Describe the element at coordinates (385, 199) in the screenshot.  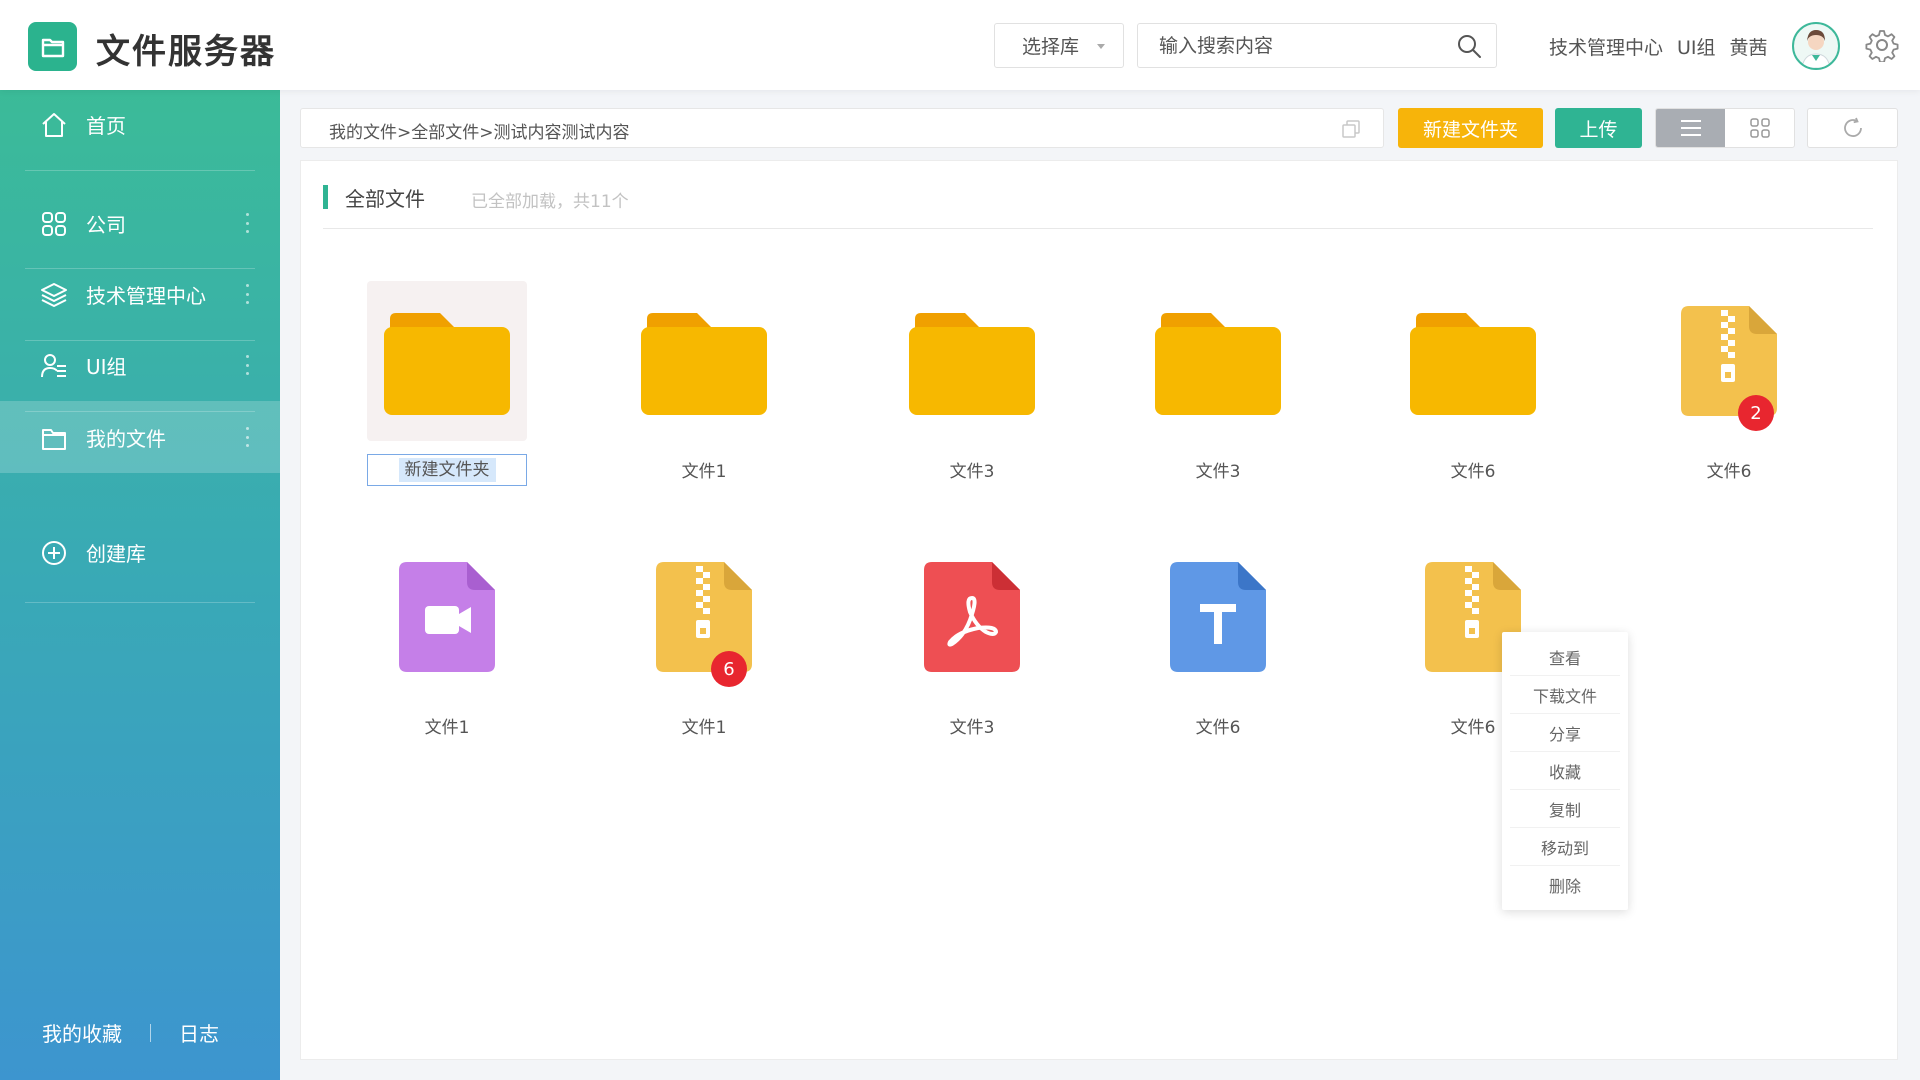
I see `panel-title: 全部文件` at that location.